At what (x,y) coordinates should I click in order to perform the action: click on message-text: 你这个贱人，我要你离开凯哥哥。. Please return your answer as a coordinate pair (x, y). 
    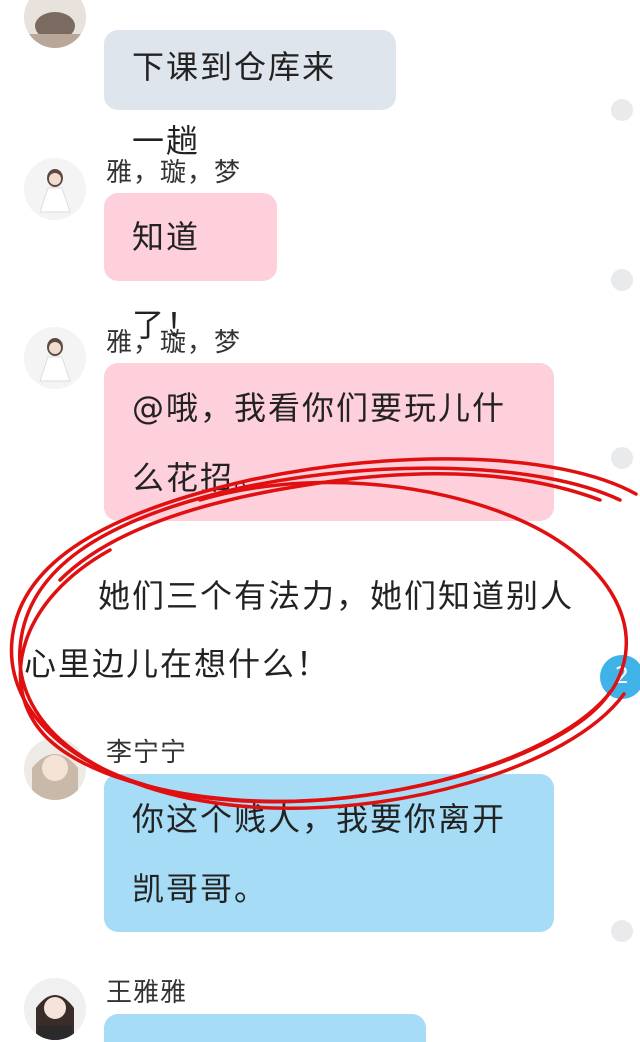
    Looking at the image, I should click on (319, 854).